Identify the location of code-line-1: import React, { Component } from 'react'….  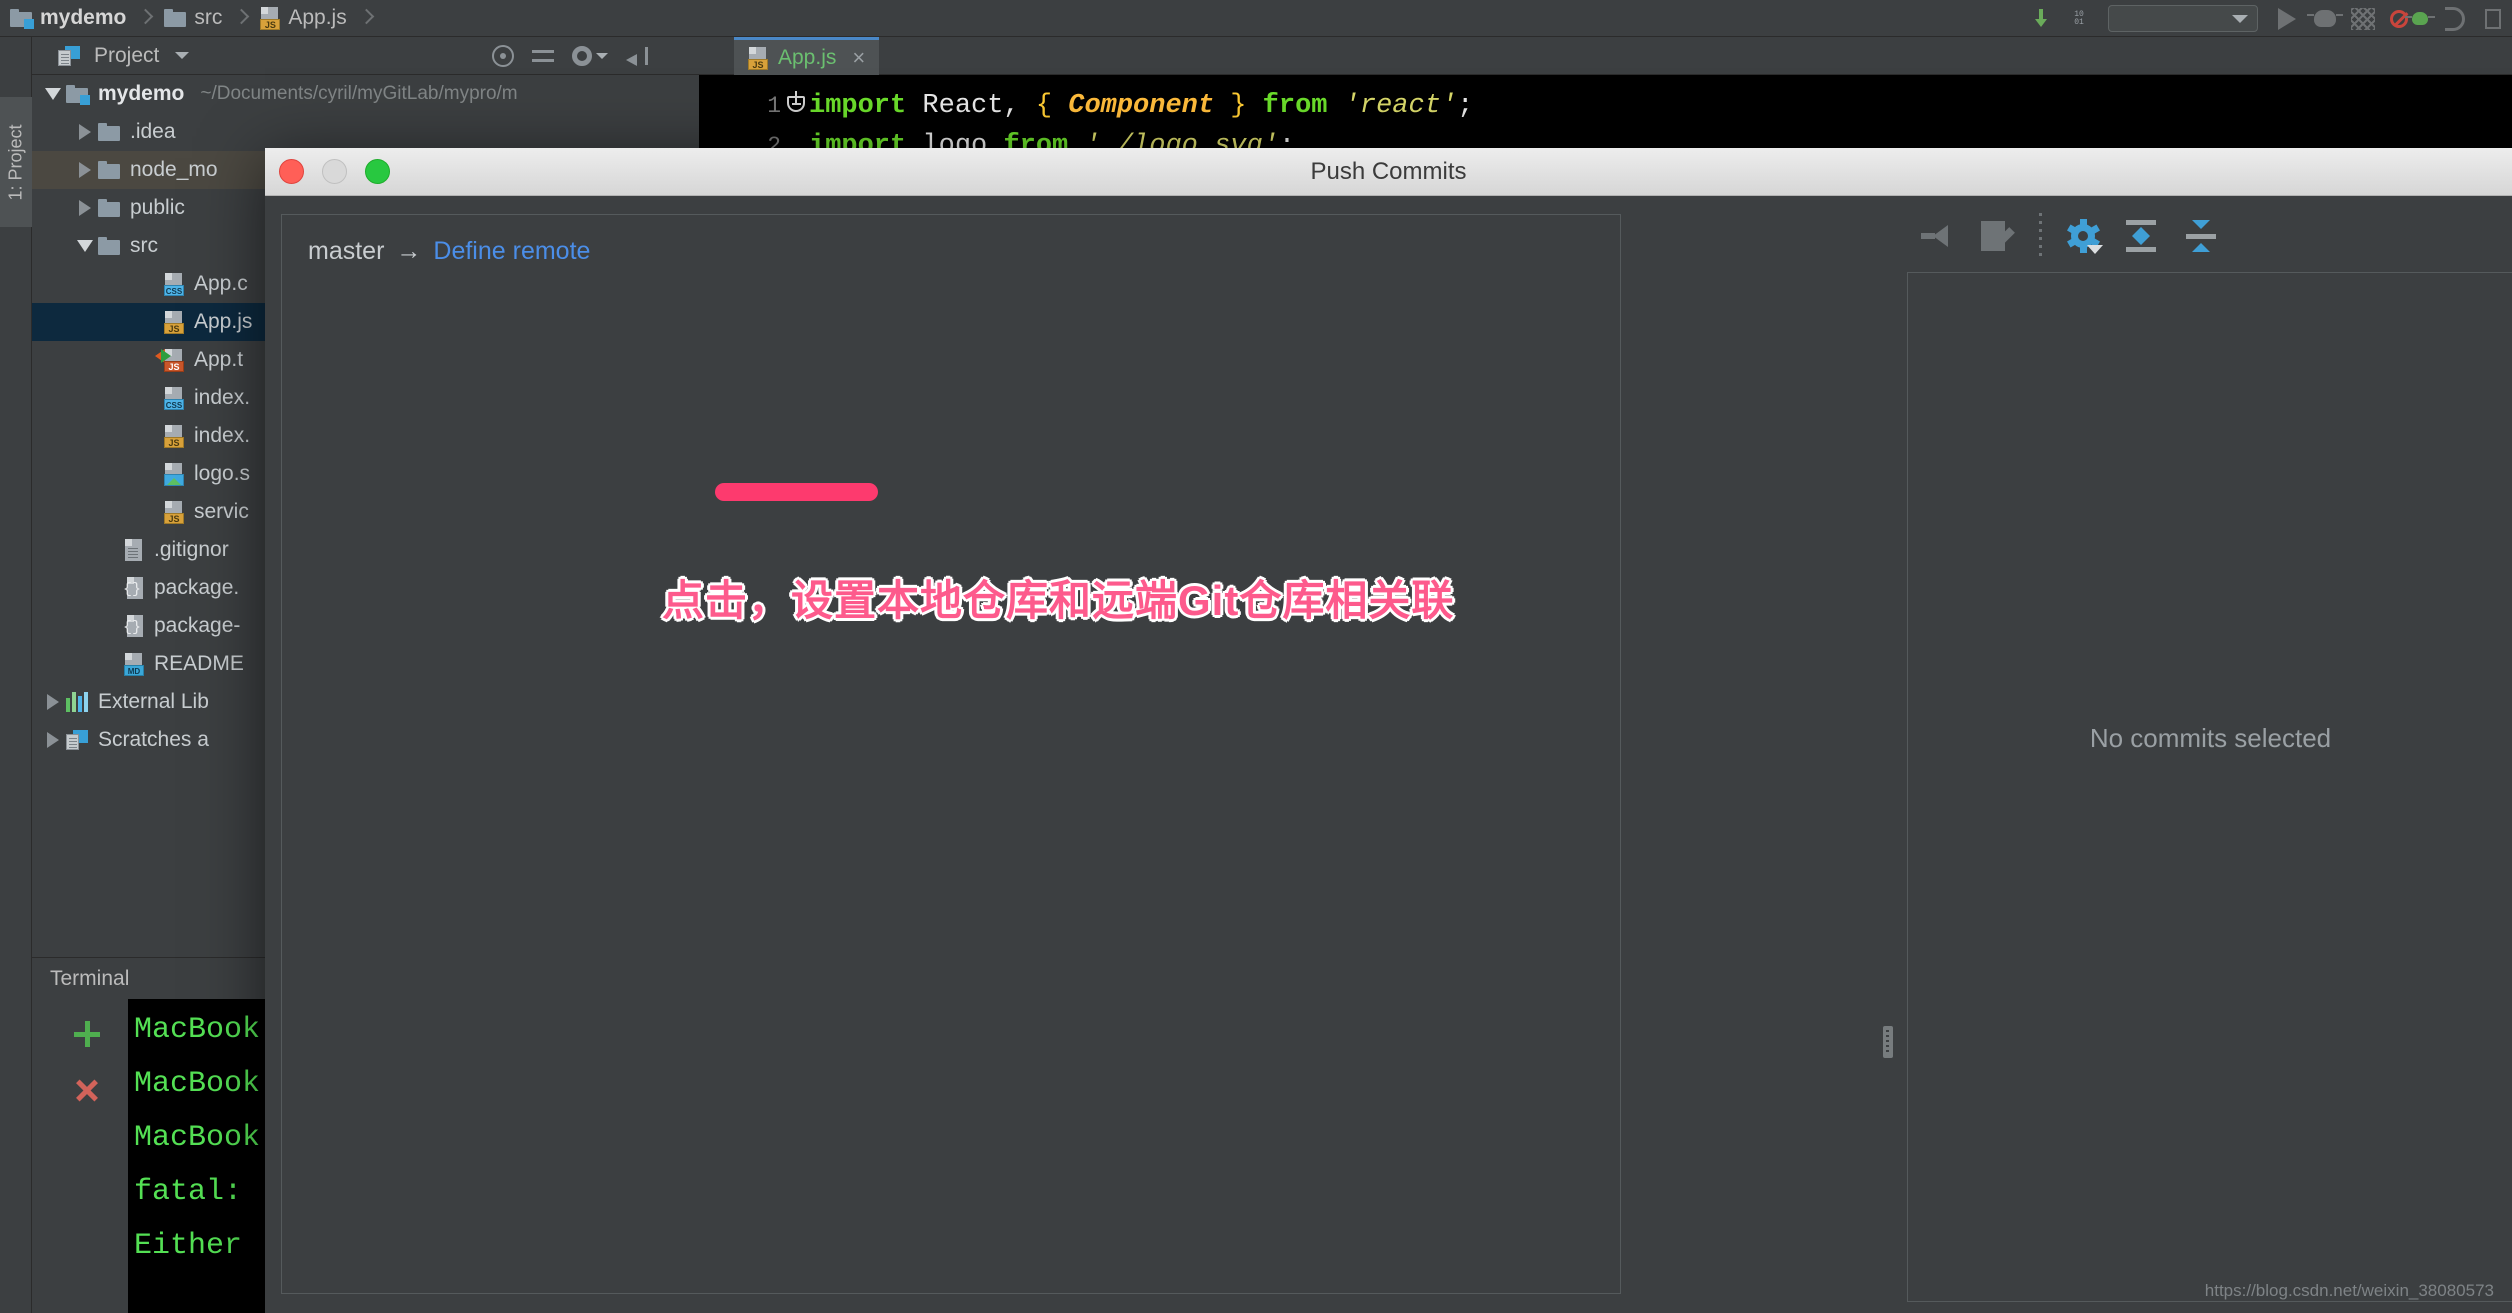
(1141, 106).